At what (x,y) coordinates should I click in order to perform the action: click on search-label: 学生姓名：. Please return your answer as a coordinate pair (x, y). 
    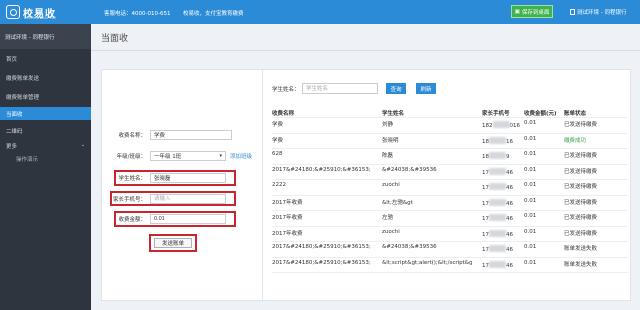
    Looking at the image, I should click on (286, 90).